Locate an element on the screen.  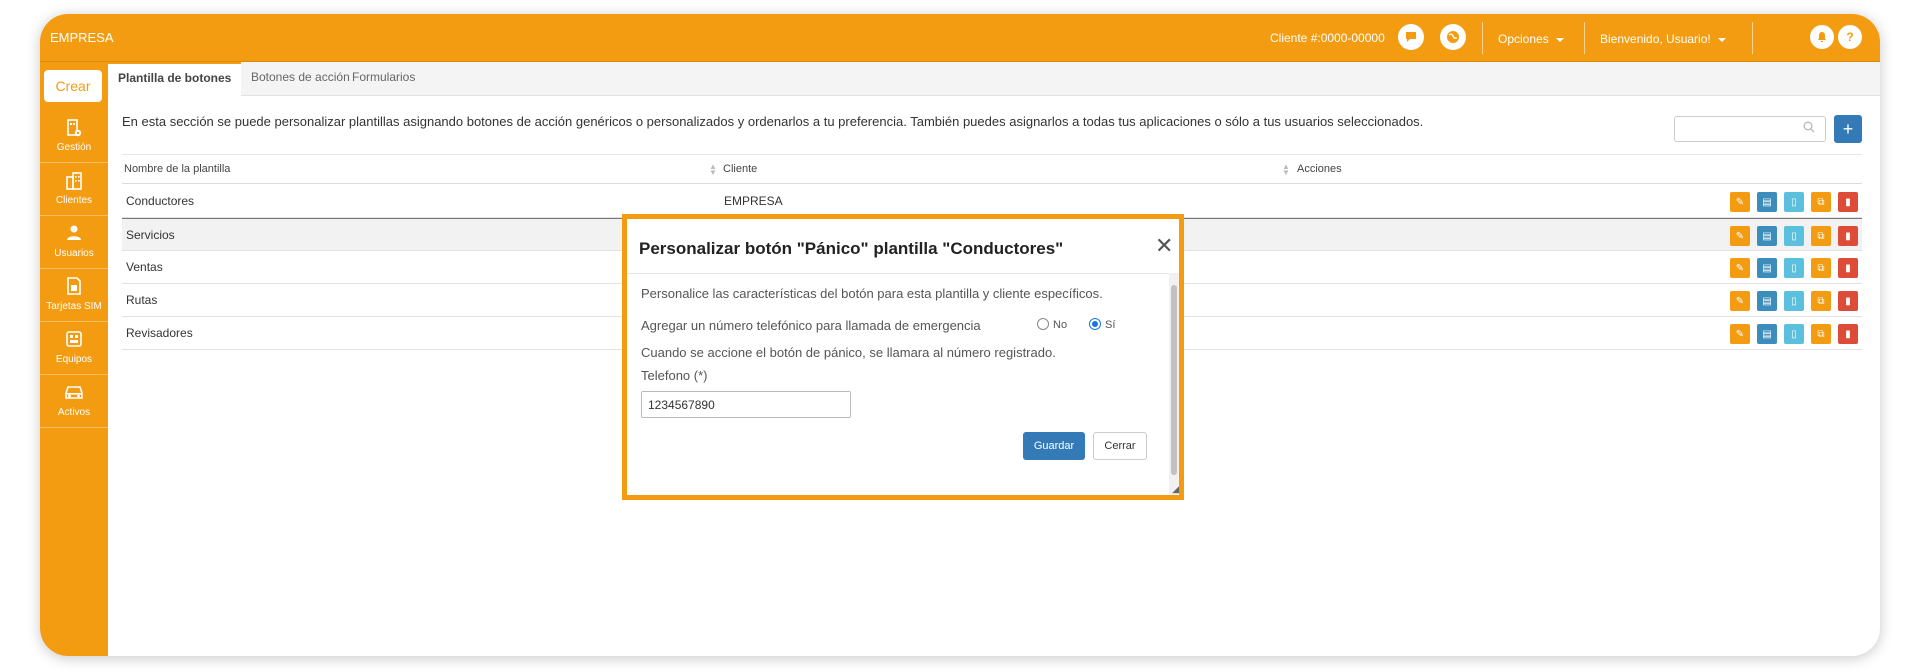
building-gear-icon is located at coordinates (74, 126).